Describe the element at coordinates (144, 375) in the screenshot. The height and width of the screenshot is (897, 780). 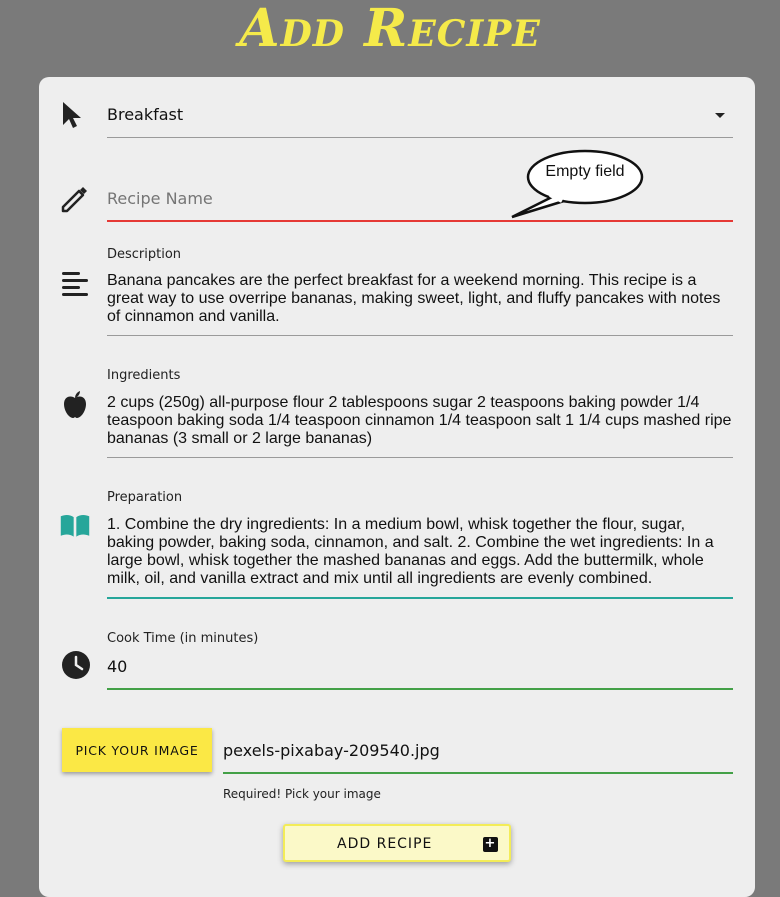
I see `ingredients-label: Ingredients` at that location.